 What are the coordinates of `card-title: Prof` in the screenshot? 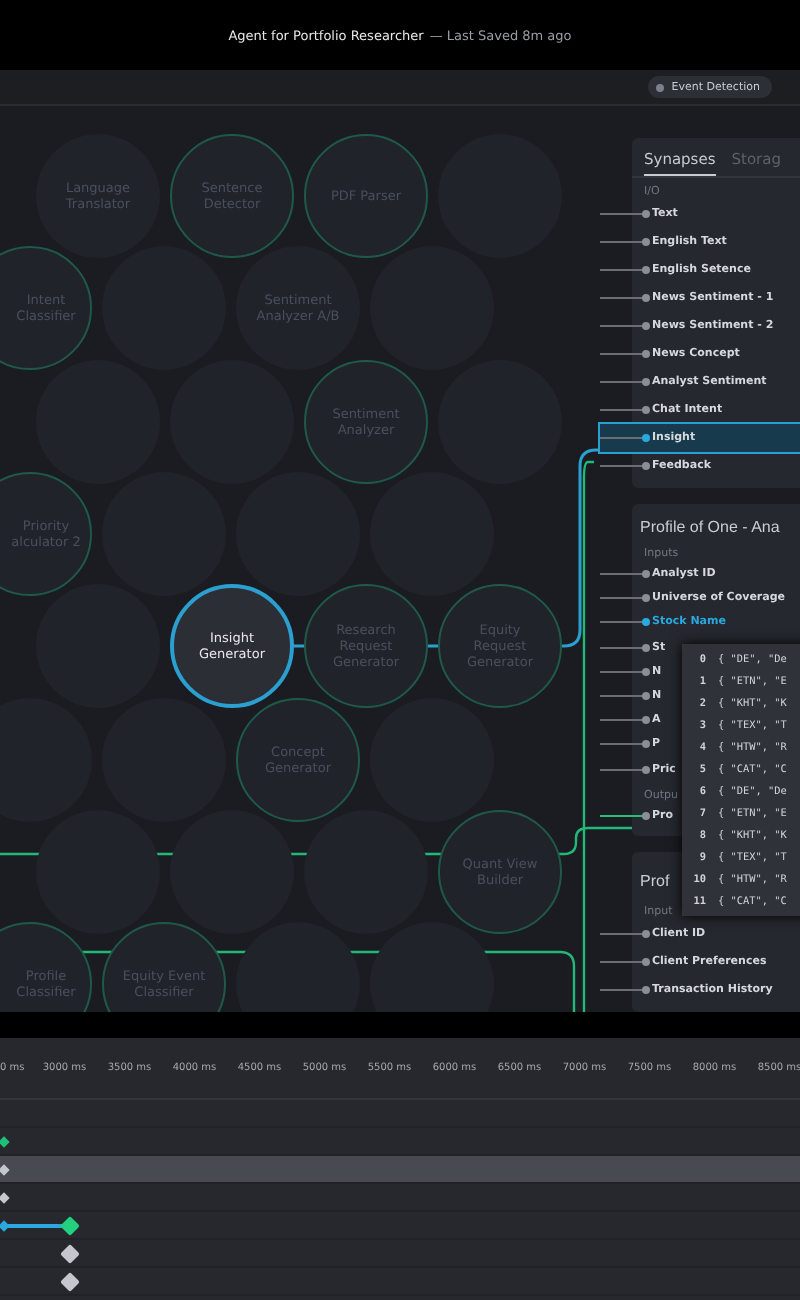 It's located at (655, 880).